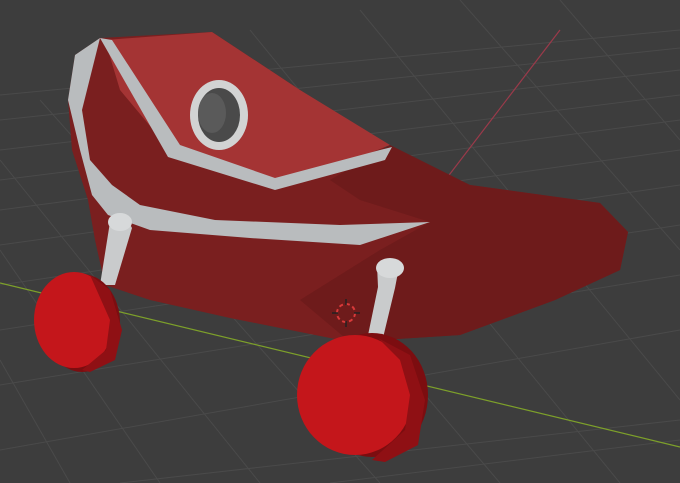  What do you see at coordinates (390, 268) in the screenshot?
I see `strut-right-joint` at bounding box center [390, 268].